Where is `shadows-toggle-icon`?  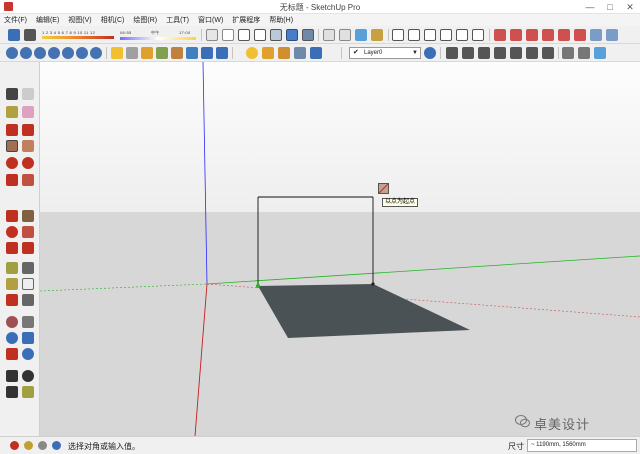 shadows-toggle-icon is located at coordinates (14, 35).